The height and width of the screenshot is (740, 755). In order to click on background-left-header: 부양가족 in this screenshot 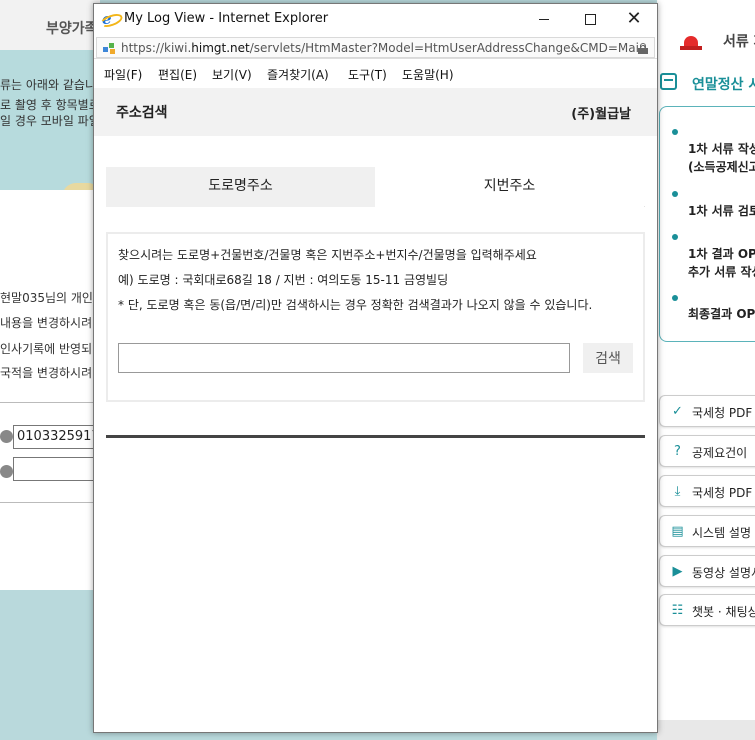, I will do `click(50, 25)`.